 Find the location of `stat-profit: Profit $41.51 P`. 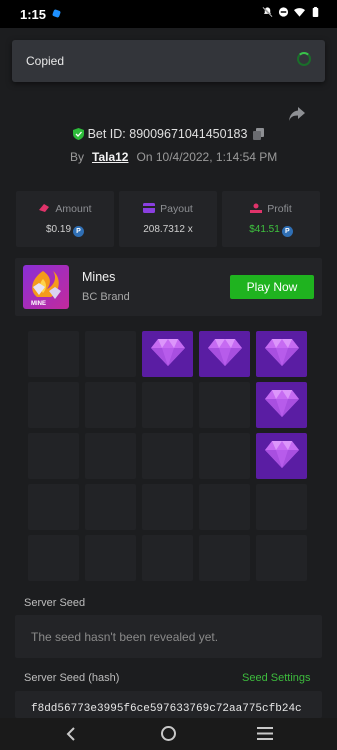

stat-profit: Profit $41.51 P is located at coordinates (271, 219).